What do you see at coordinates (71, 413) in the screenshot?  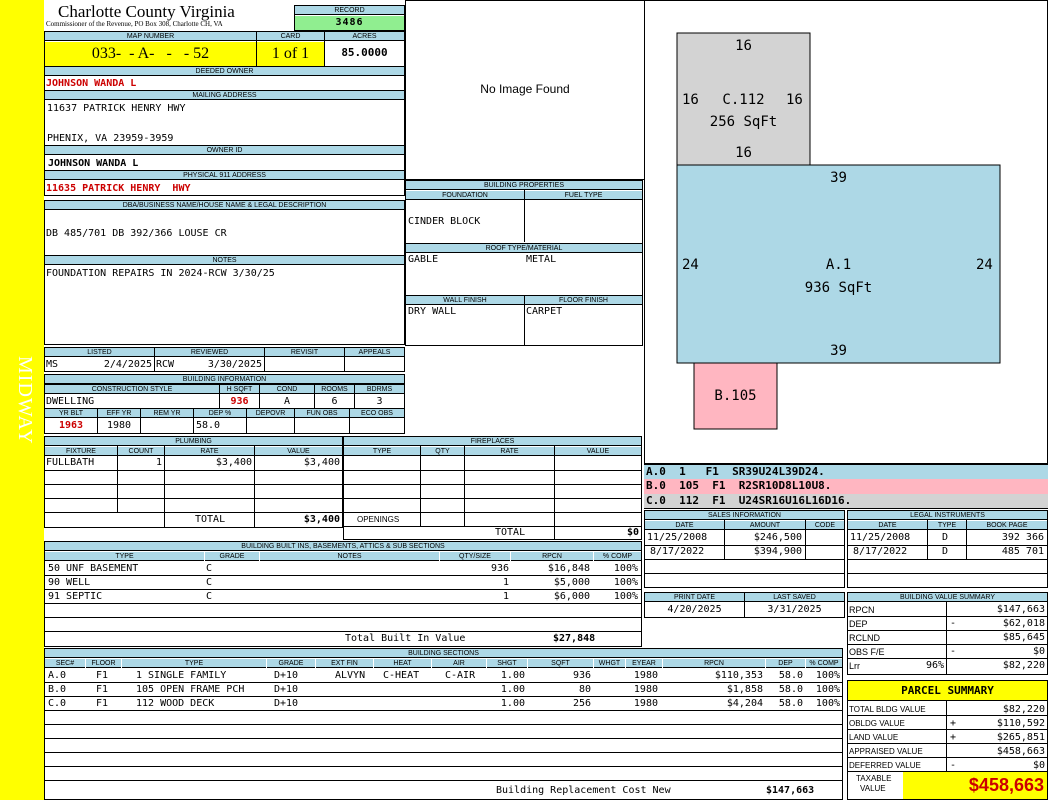 I see `yrblt-label: YR BLT` at bounding box center [71, 413].